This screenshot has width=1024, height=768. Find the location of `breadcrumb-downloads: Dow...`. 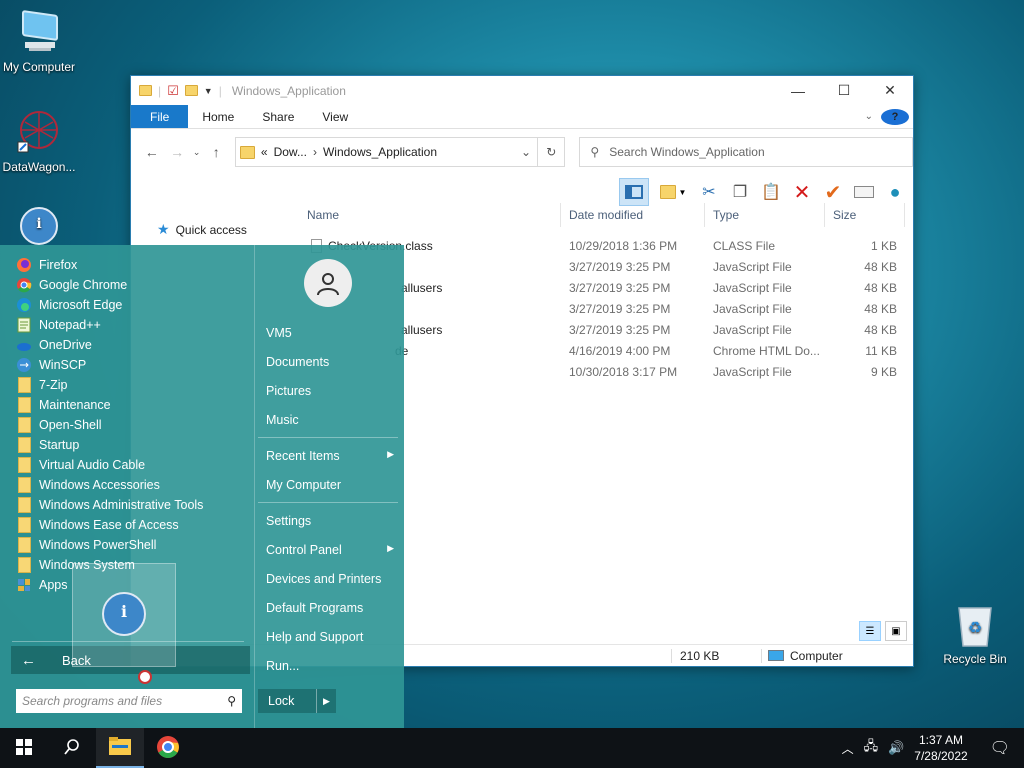

breadcrumb-downloads: Dow... is located at coordinates (290, 152).